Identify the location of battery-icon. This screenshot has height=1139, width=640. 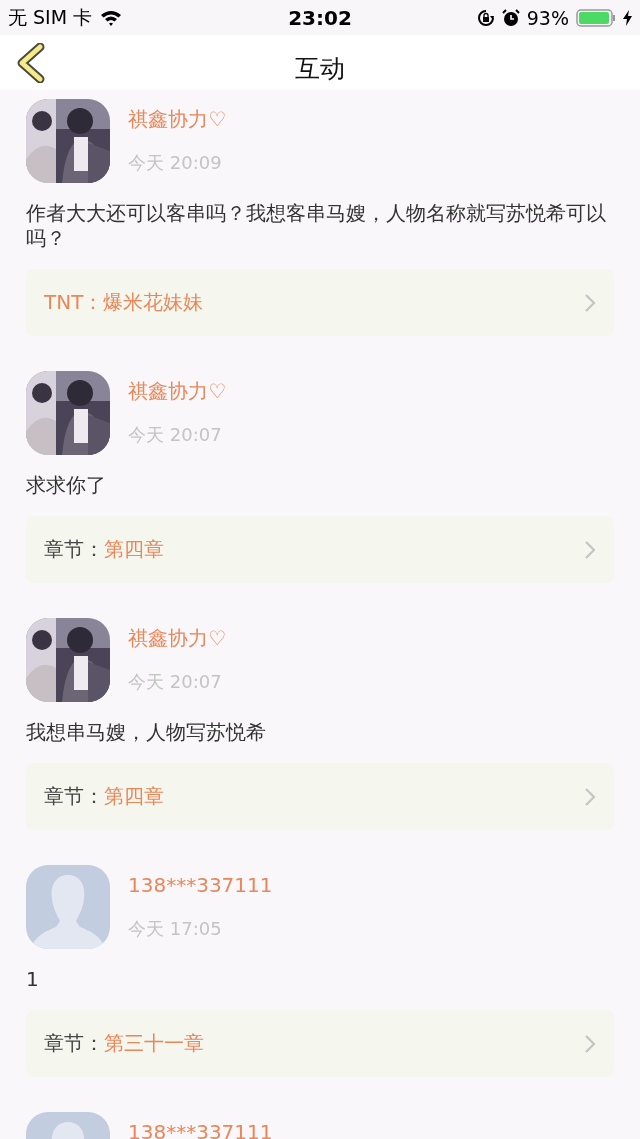
(596, 17).